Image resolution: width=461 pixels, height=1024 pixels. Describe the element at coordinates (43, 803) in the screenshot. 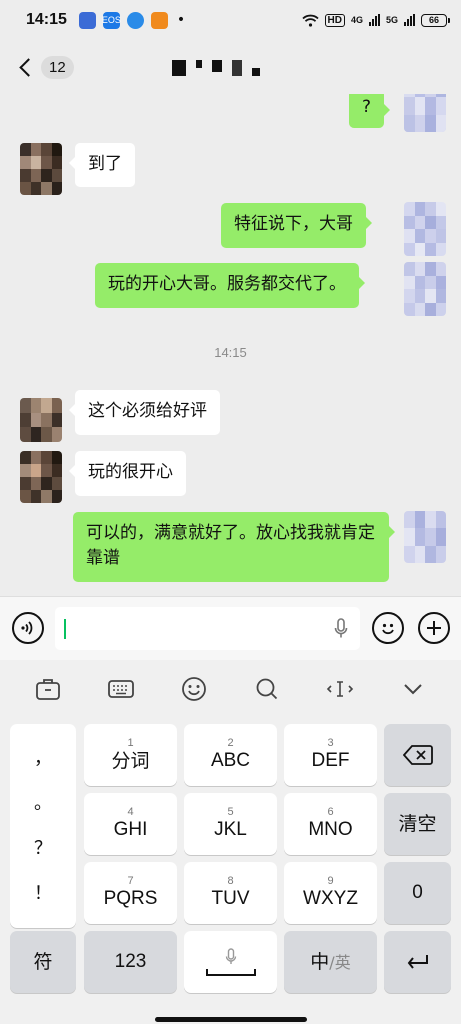

I see `punct-period-key: 。` at that location.